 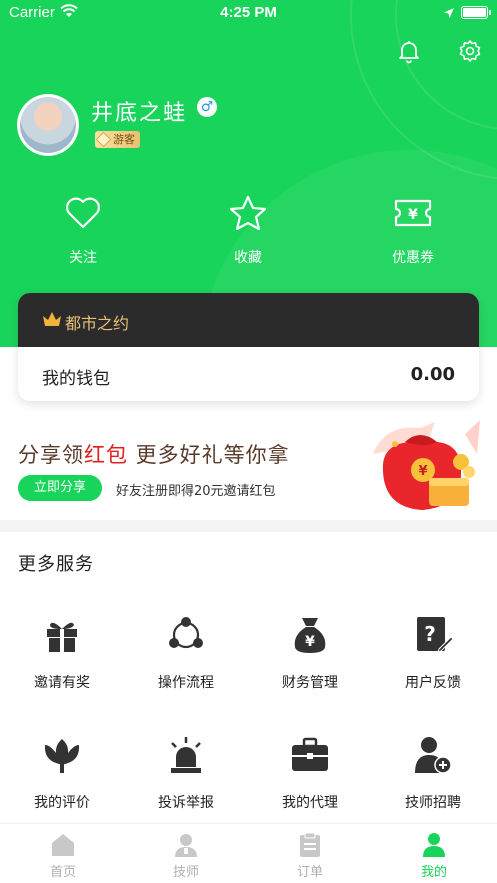 I want to click on promo-title: 分享领红包 更多好礼等你拿, so click(x=154, y=454).